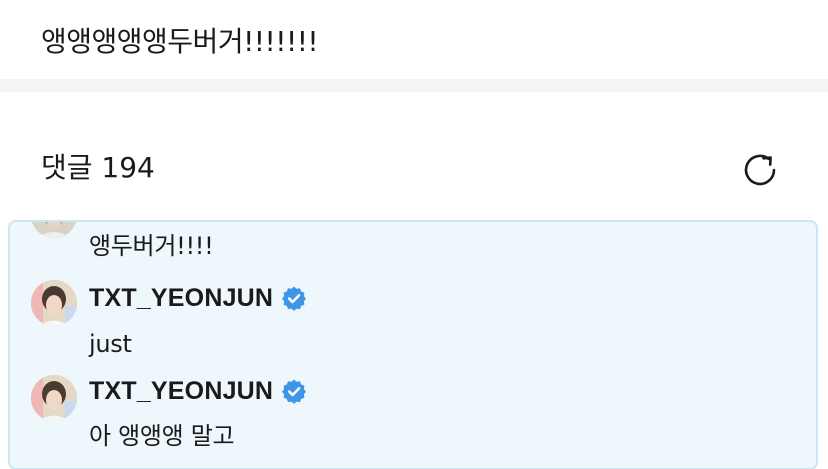 The image size is (828, 469). I want to click on post-text: 앵앵앵앵앵두버거!!!!!!!, so click(180, 41).